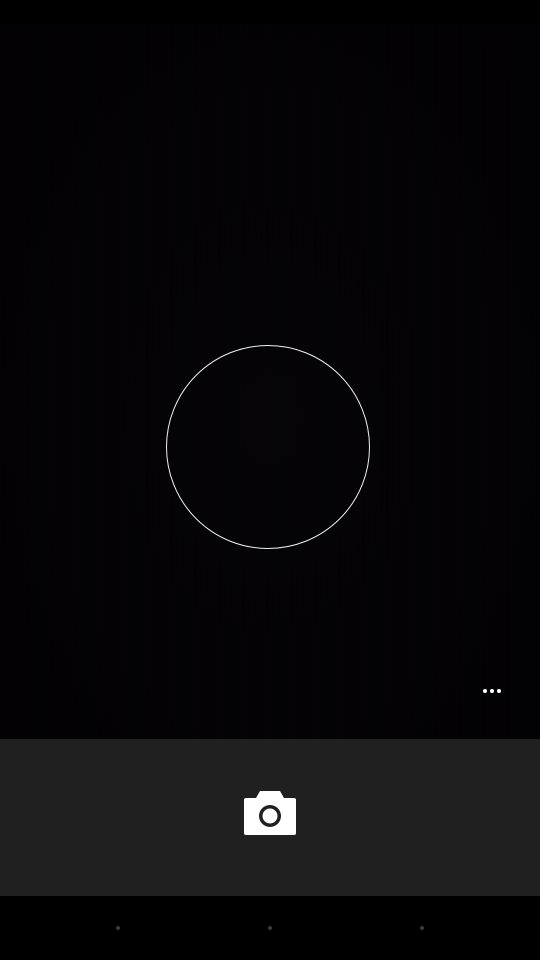  I want to click on home-icon, so click(270, 928).